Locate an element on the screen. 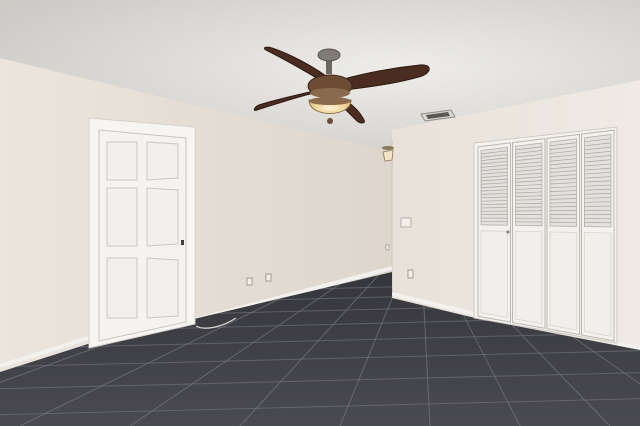 The image size is (640, 426). closet-knob is located at coordinates (508, 232).